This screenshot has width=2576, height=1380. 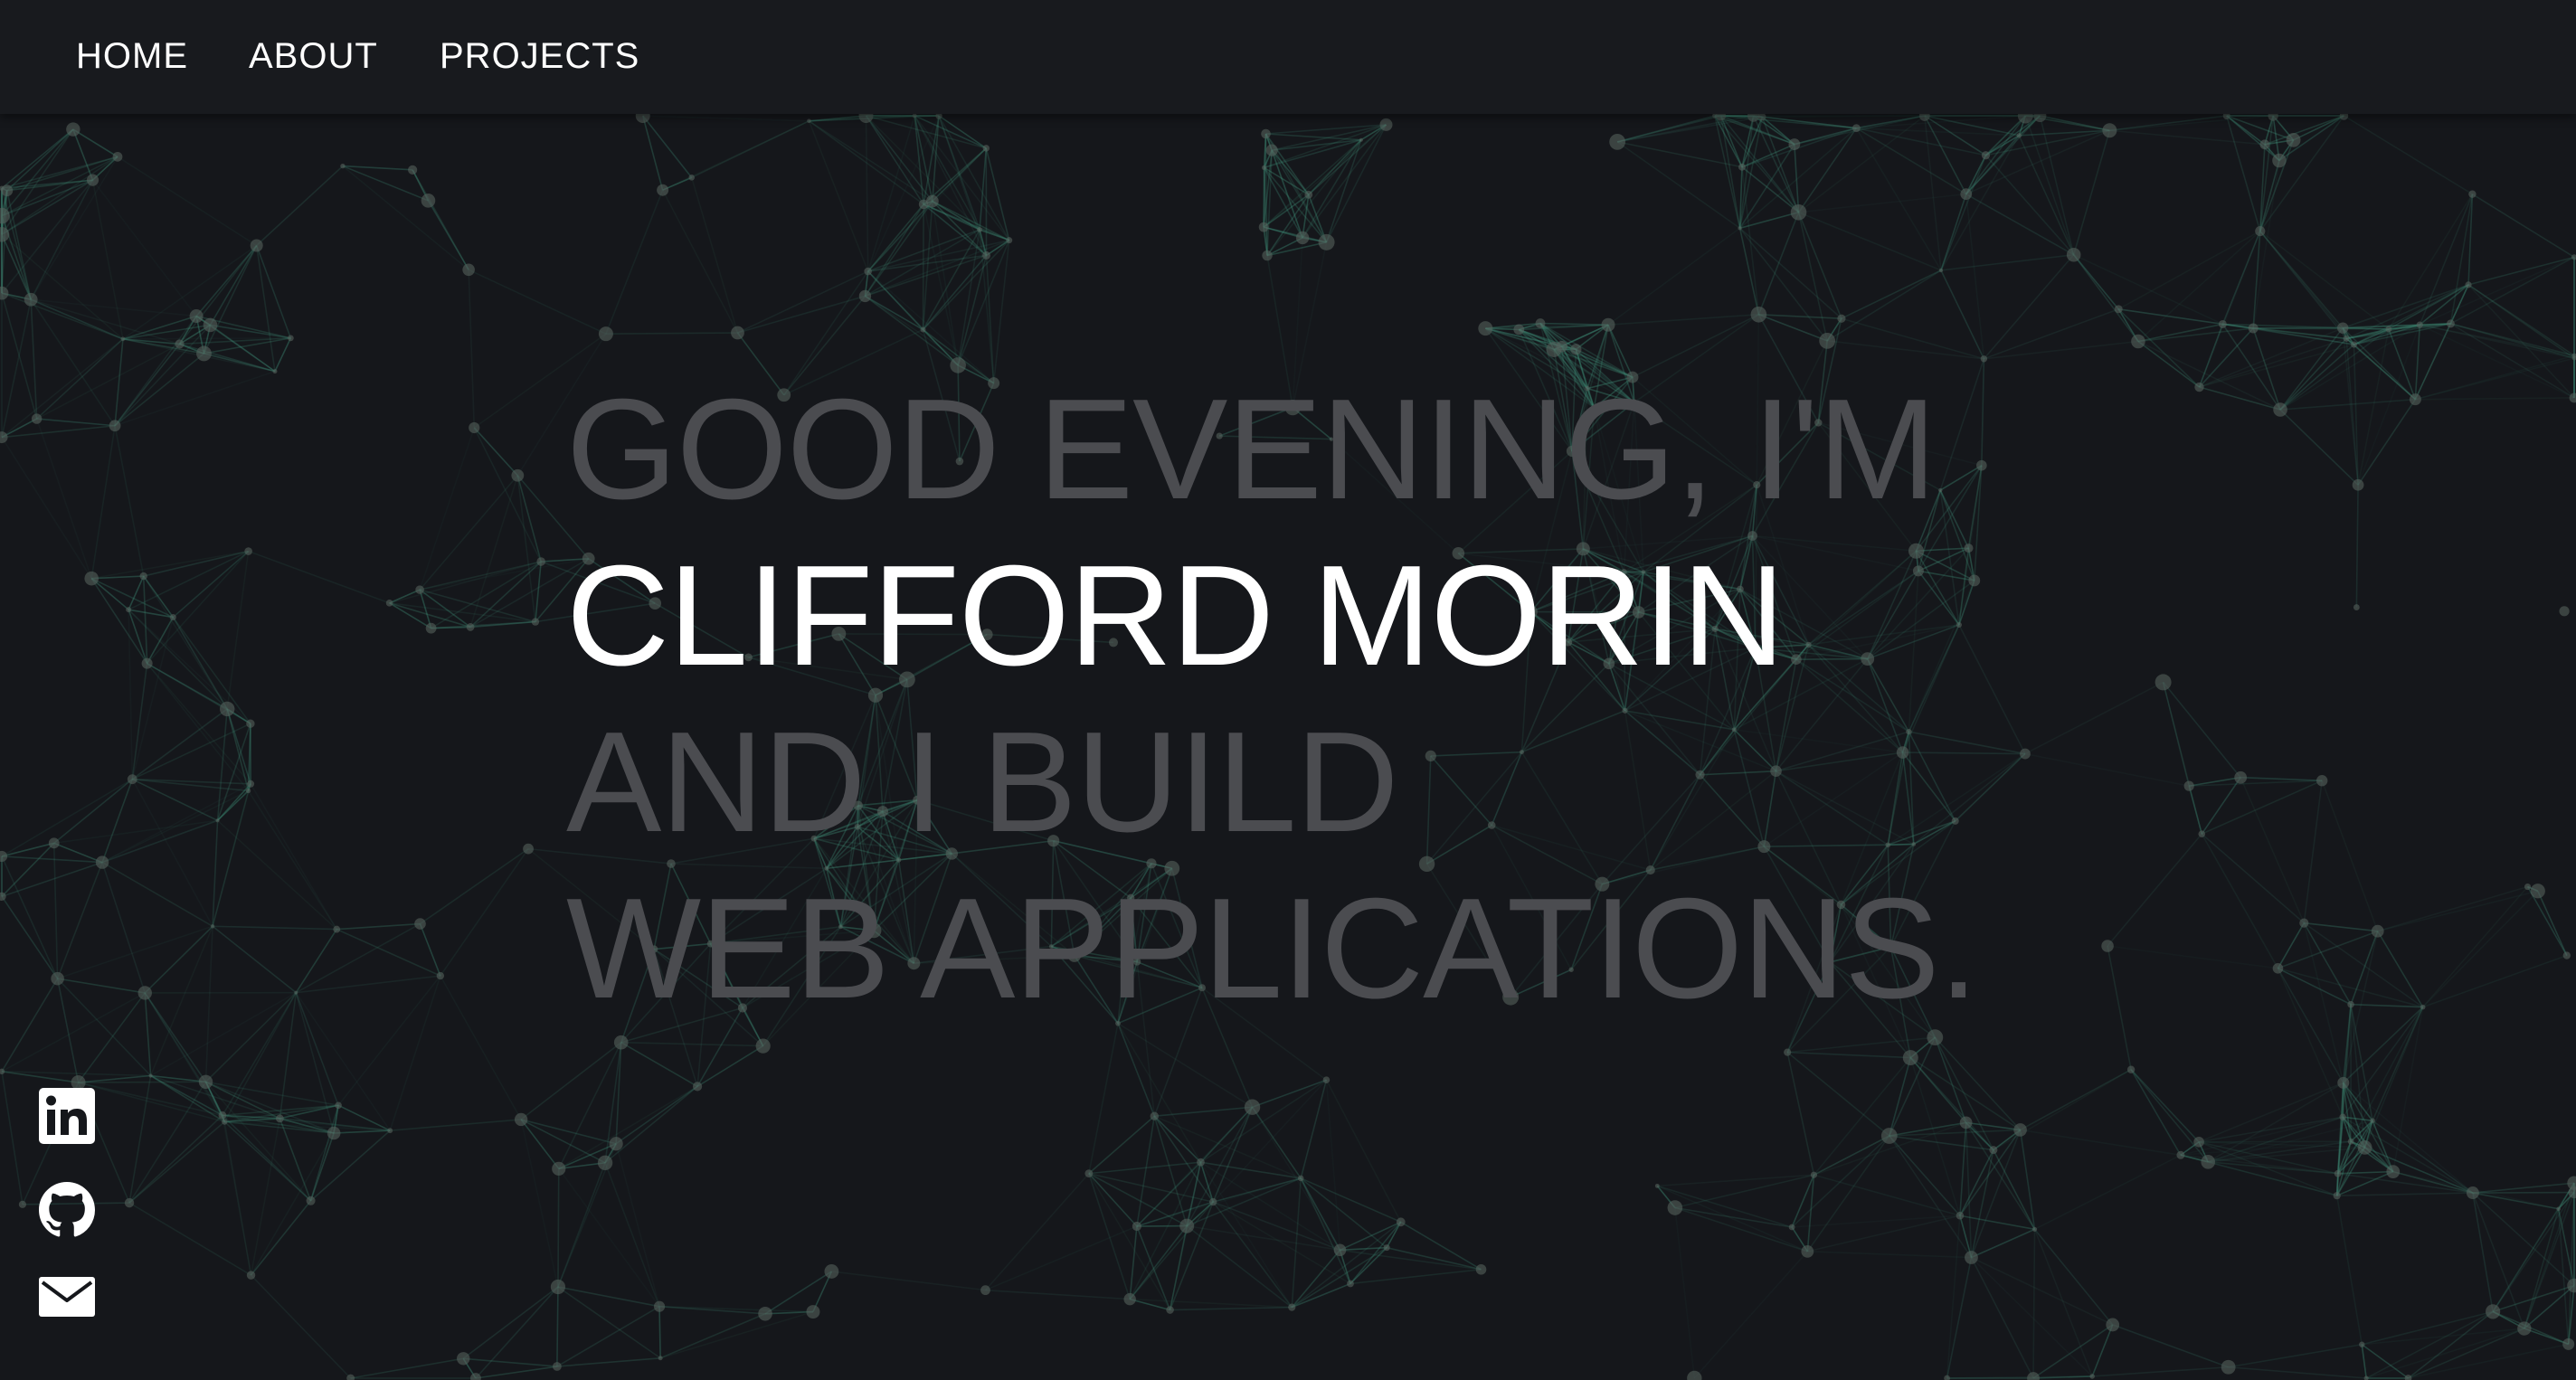 I want to click on nav-projects-link: PROJECTS, so click(x=539, y=56).